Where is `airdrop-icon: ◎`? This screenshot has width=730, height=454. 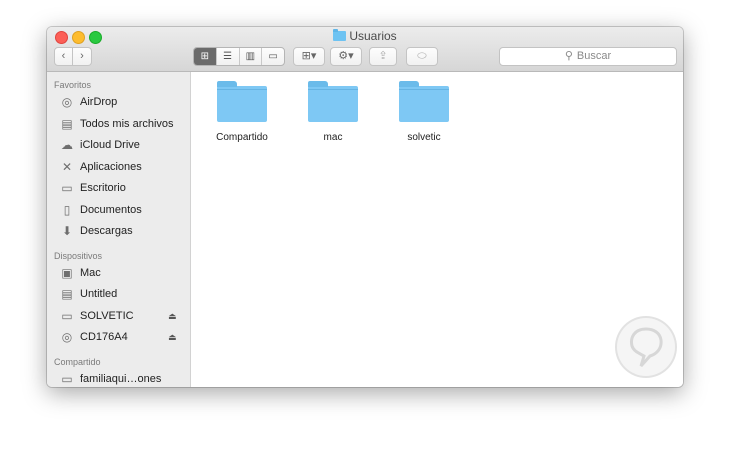
airdrop-icon: ◎ is located at coordinates (67, 102).